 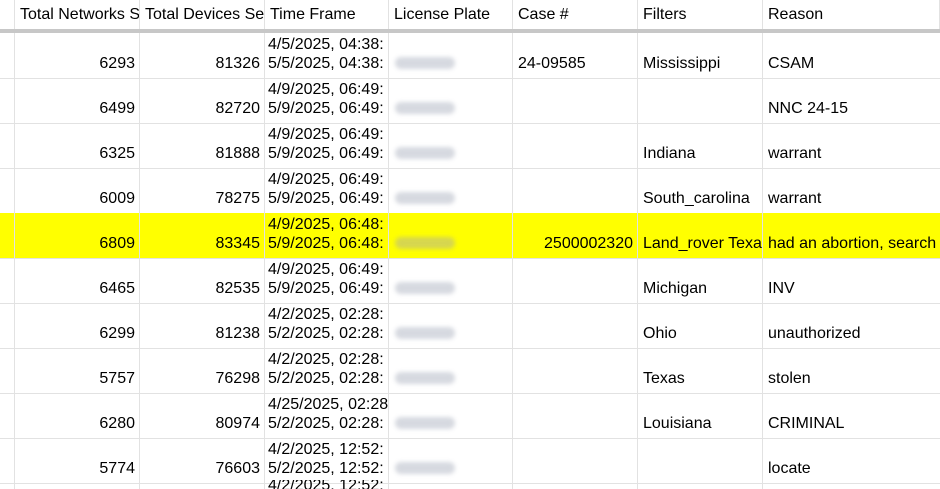 I want to click on time-frame-cell: 4/9/2025, 06:48: 5/9/2025, 06:48:, so click(x=327, y=235).